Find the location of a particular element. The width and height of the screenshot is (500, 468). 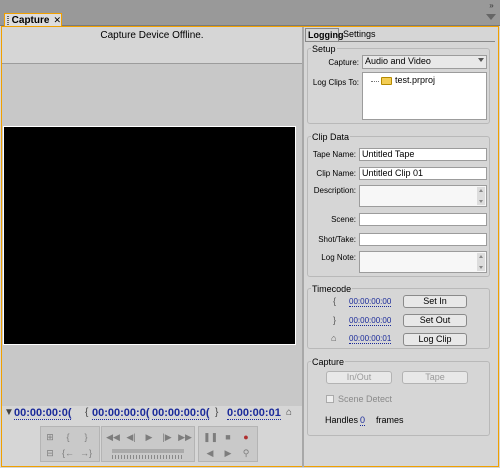

right-tabs: Logging Settings is located at coordinates (400, 34).